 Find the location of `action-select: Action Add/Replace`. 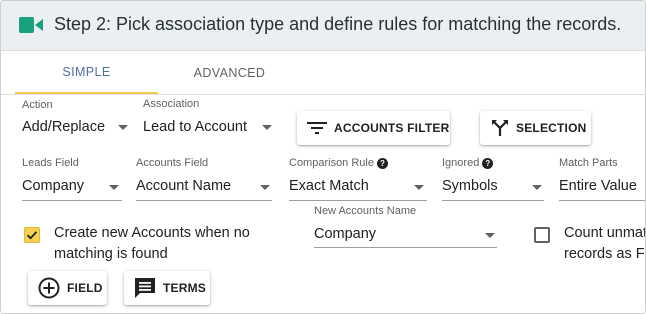

action-select: Action Add/Replace is located at coordinates (76, 120).